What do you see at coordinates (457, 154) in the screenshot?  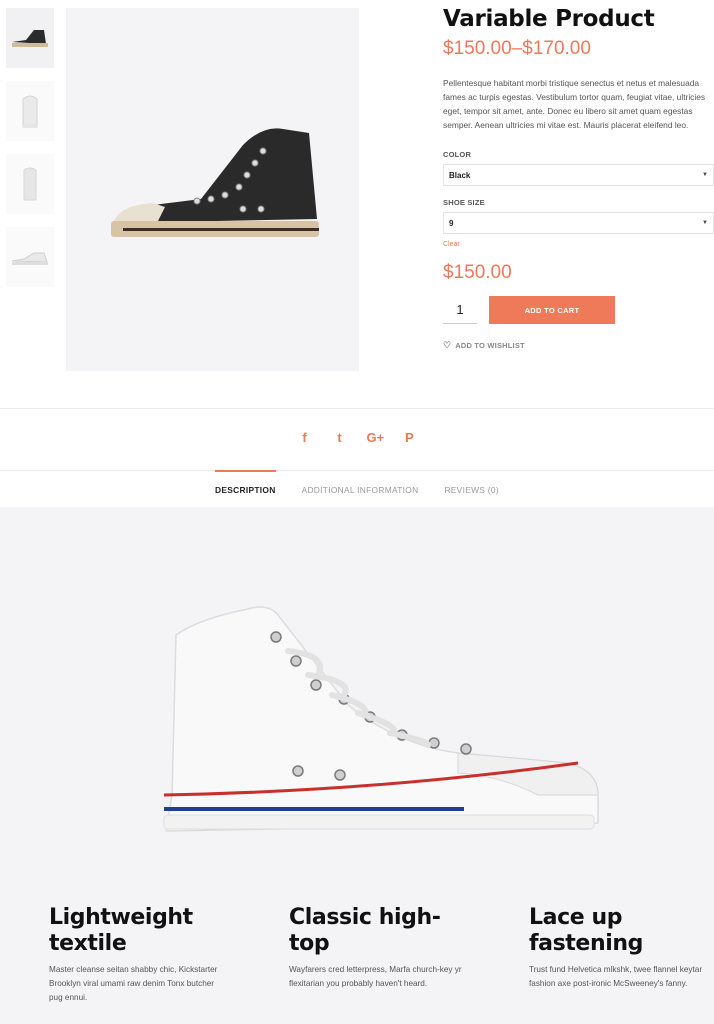 I see `color-label: COLOR` at bounding box center [457, 154].